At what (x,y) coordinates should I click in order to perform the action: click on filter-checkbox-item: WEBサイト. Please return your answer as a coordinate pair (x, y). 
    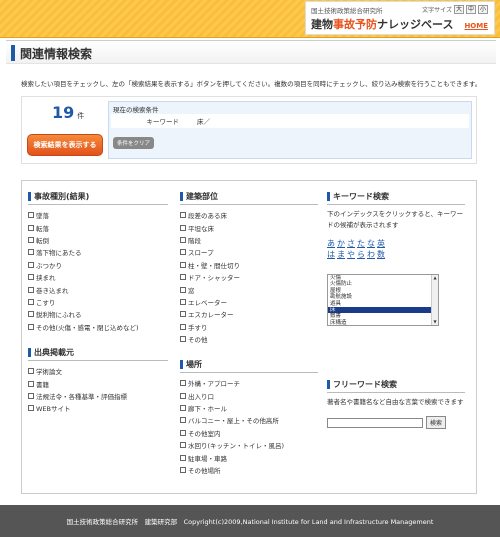
    Looking at the image, I should click on (98, 408).